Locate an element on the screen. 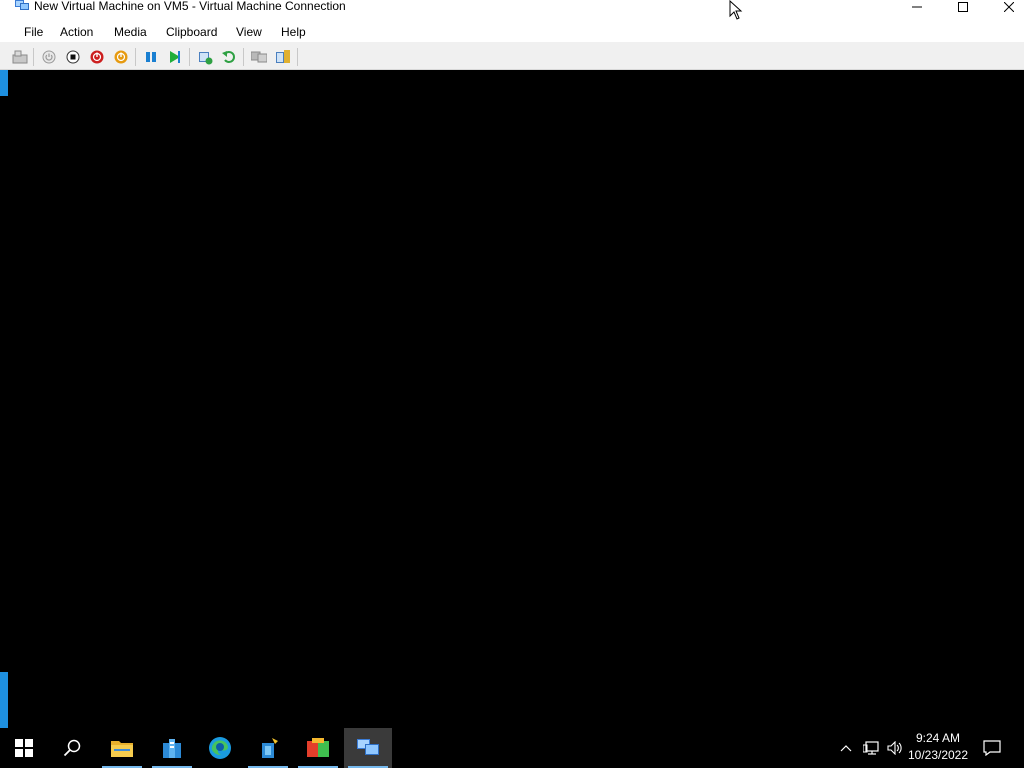 This screenshot has width=1024, height=768. search-icon is located at coordinates (72, 748).